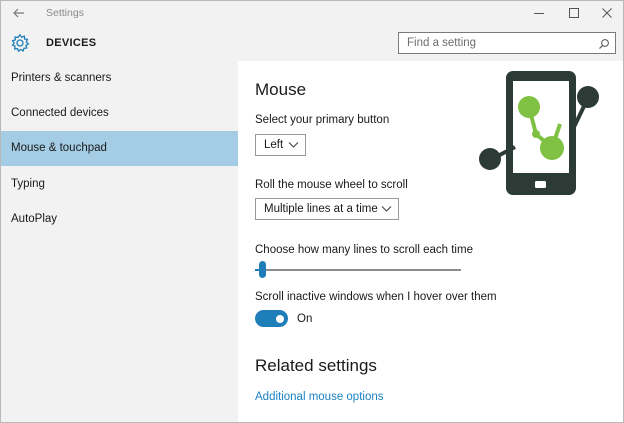 The width and height of the screenshot is (624, 423). Describe the element at coordinates (574, 13) in the screenshot. I see `maximize-icon` at that location.